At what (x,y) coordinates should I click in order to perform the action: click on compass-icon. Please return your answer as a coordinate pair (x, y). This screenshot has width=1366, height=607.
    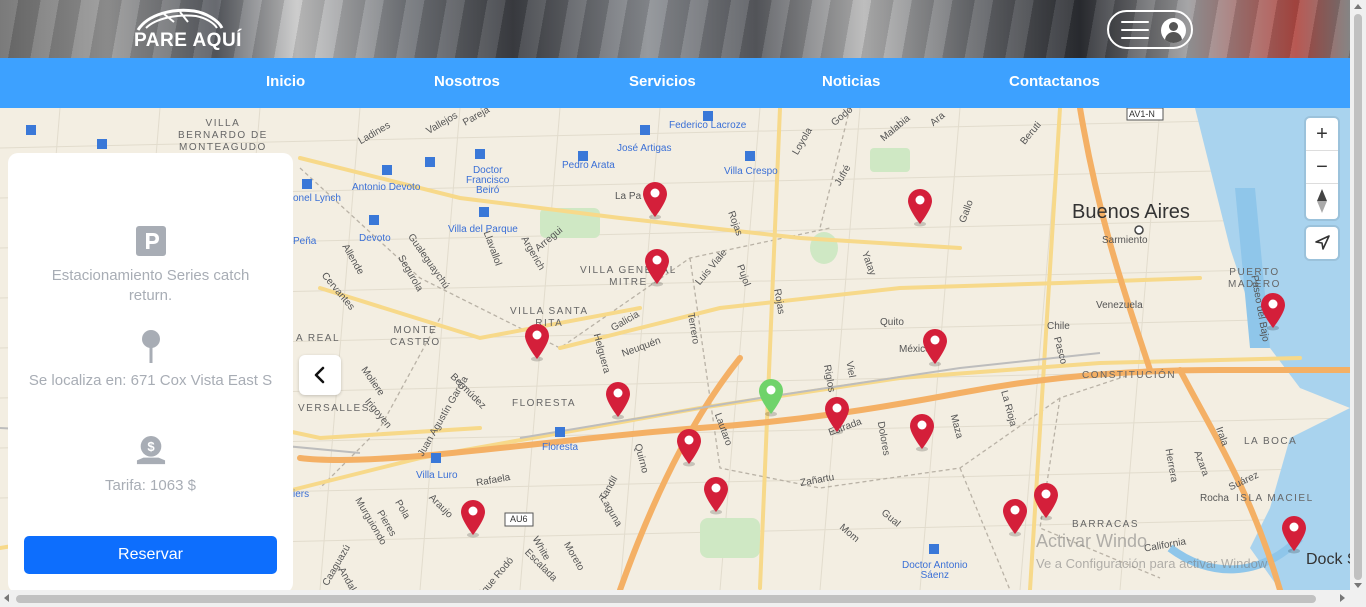
    Looking at the image, I should click on (1322, 201).